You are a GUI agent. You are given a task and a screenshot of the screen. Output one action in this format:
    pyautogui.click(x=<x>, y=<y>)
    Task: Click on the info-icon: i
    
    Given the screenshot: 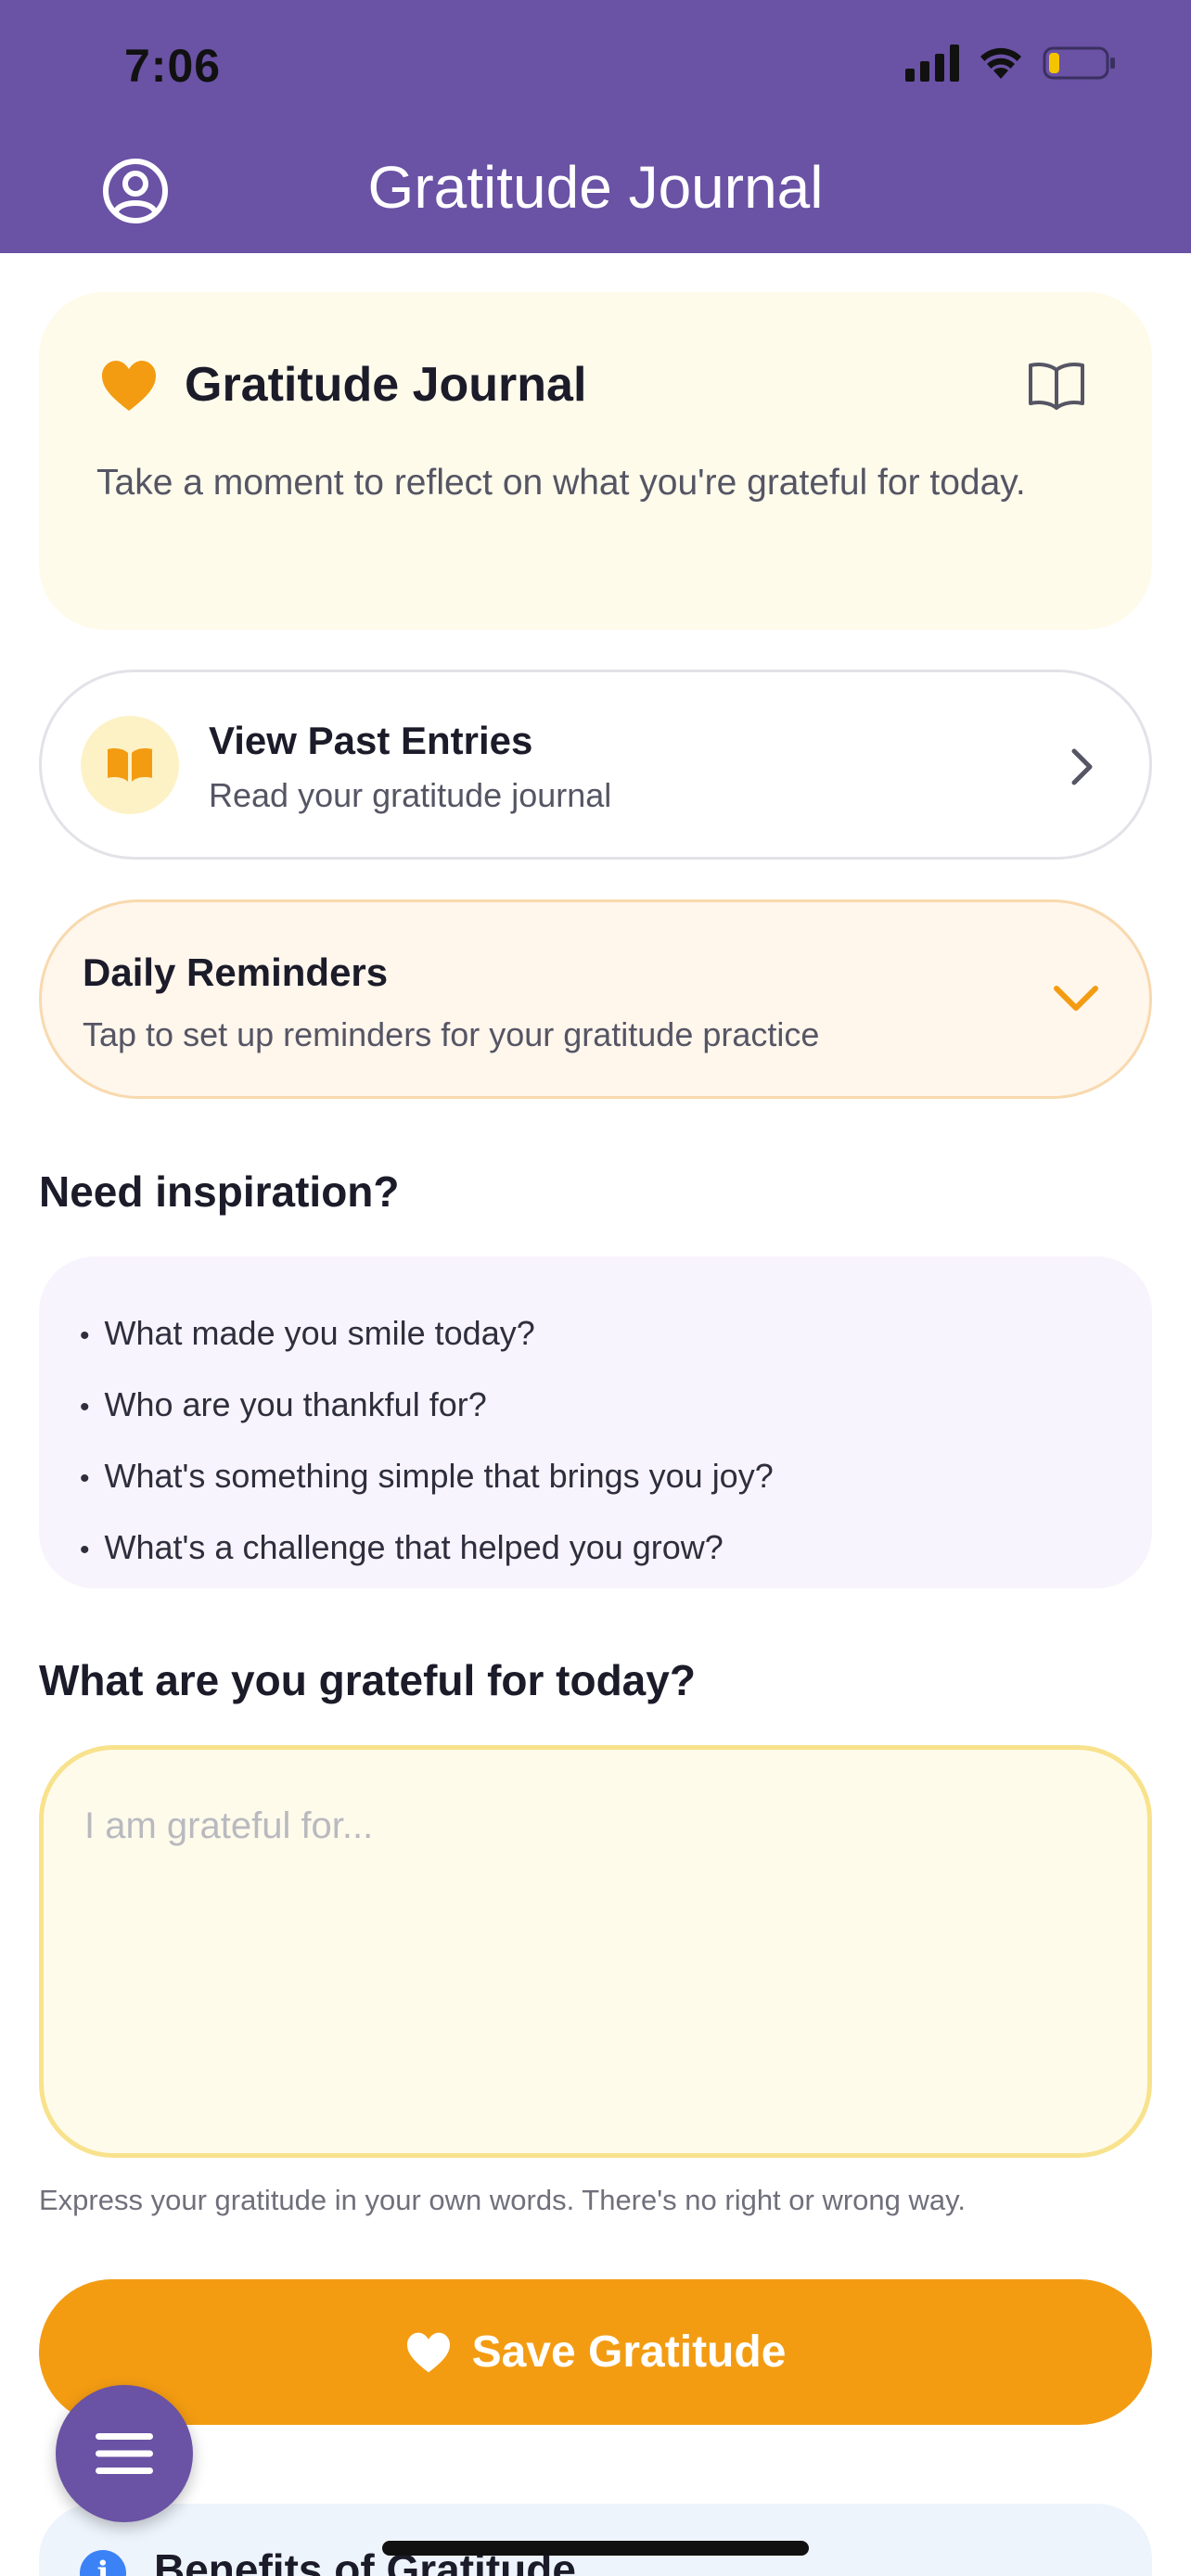 What is the action you would take?
    pyautogui.click(x=103, y=2563)
    